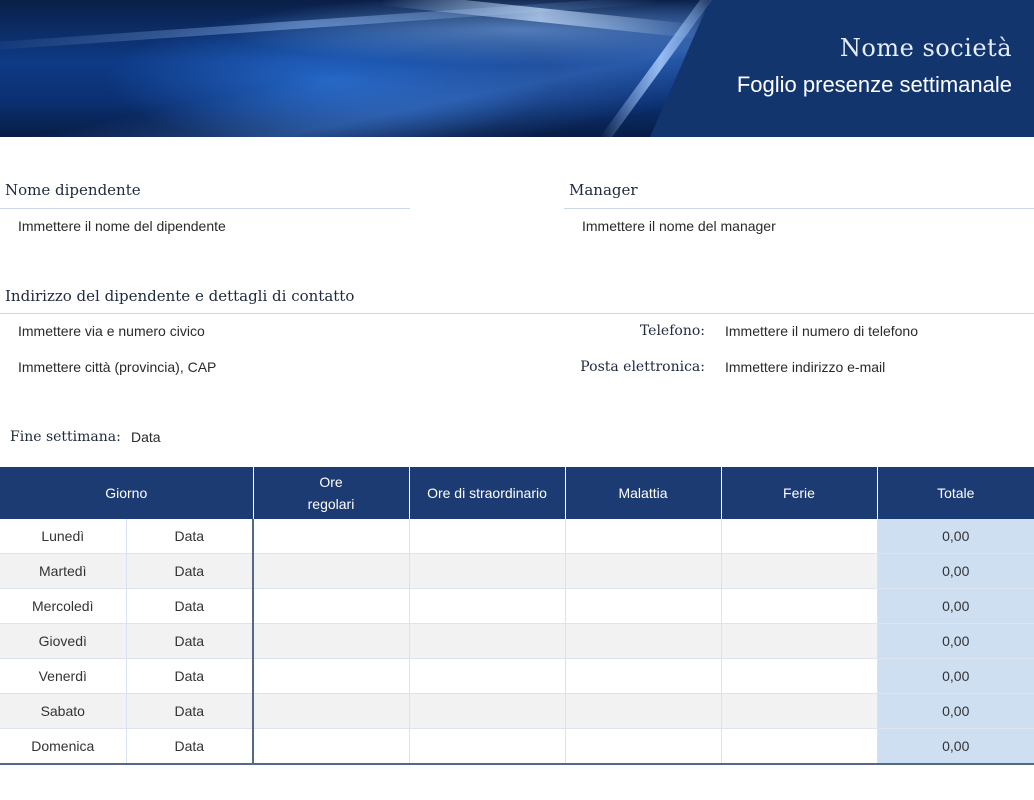 The width and height of the screenshot is (1034, 800). What do you see at coordinates (517, 313) in the screenshot?
I see `contact-divider` at bounding box center [517, 313].